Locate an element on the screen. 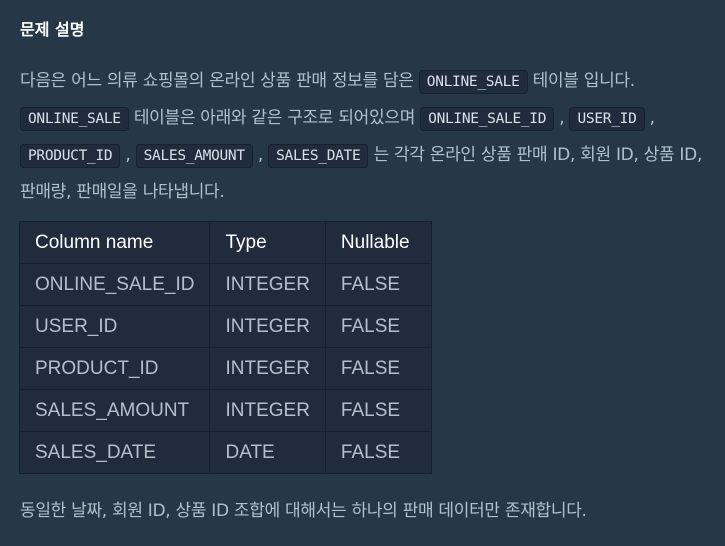 The image size is (725, 546). intro-text: 테이블 입니다. is located at coordinates (581, 81).